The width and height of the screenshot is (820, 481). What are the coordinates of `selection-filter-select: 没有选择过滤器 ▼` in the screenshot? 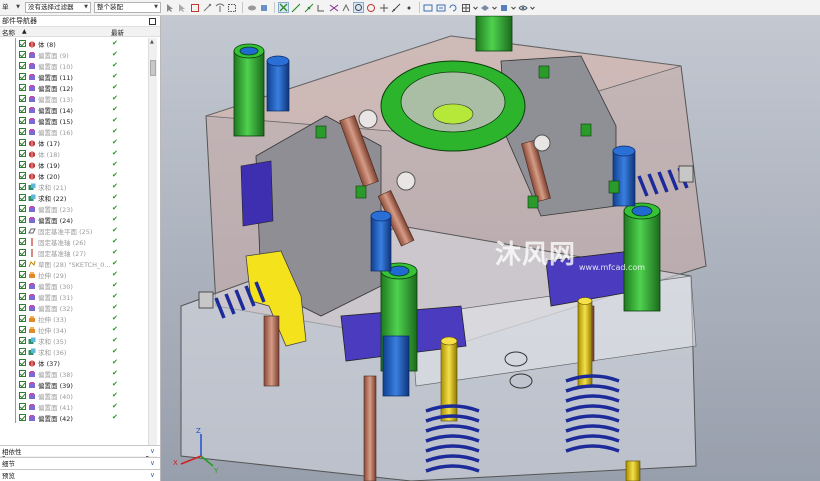 It's located at (58, 7).